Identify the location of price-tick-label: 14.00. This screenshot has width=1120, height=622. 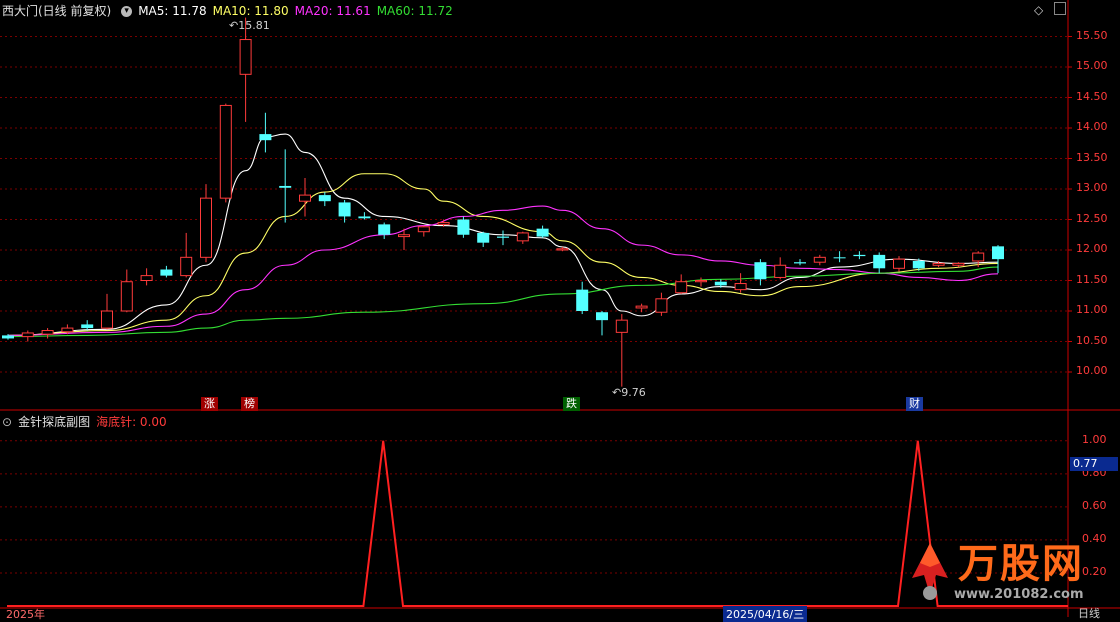
(1092, 126).